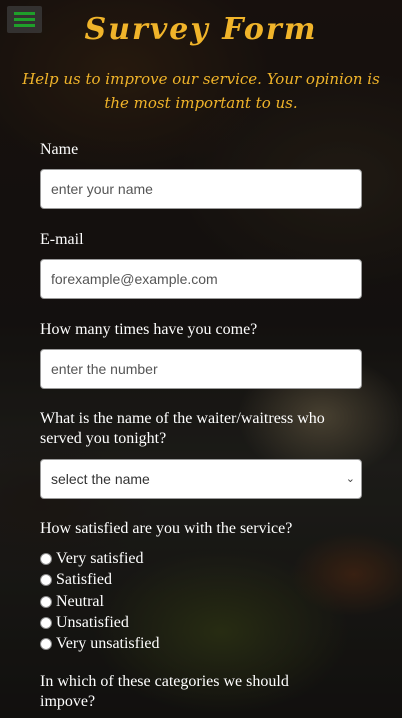 Image resolution: width=402 pixels, height=718 pixels. What do you see at coordinates (62, 239) in the screenshot?
I see `email-label: E-mail` at bounding box center [62, 239].